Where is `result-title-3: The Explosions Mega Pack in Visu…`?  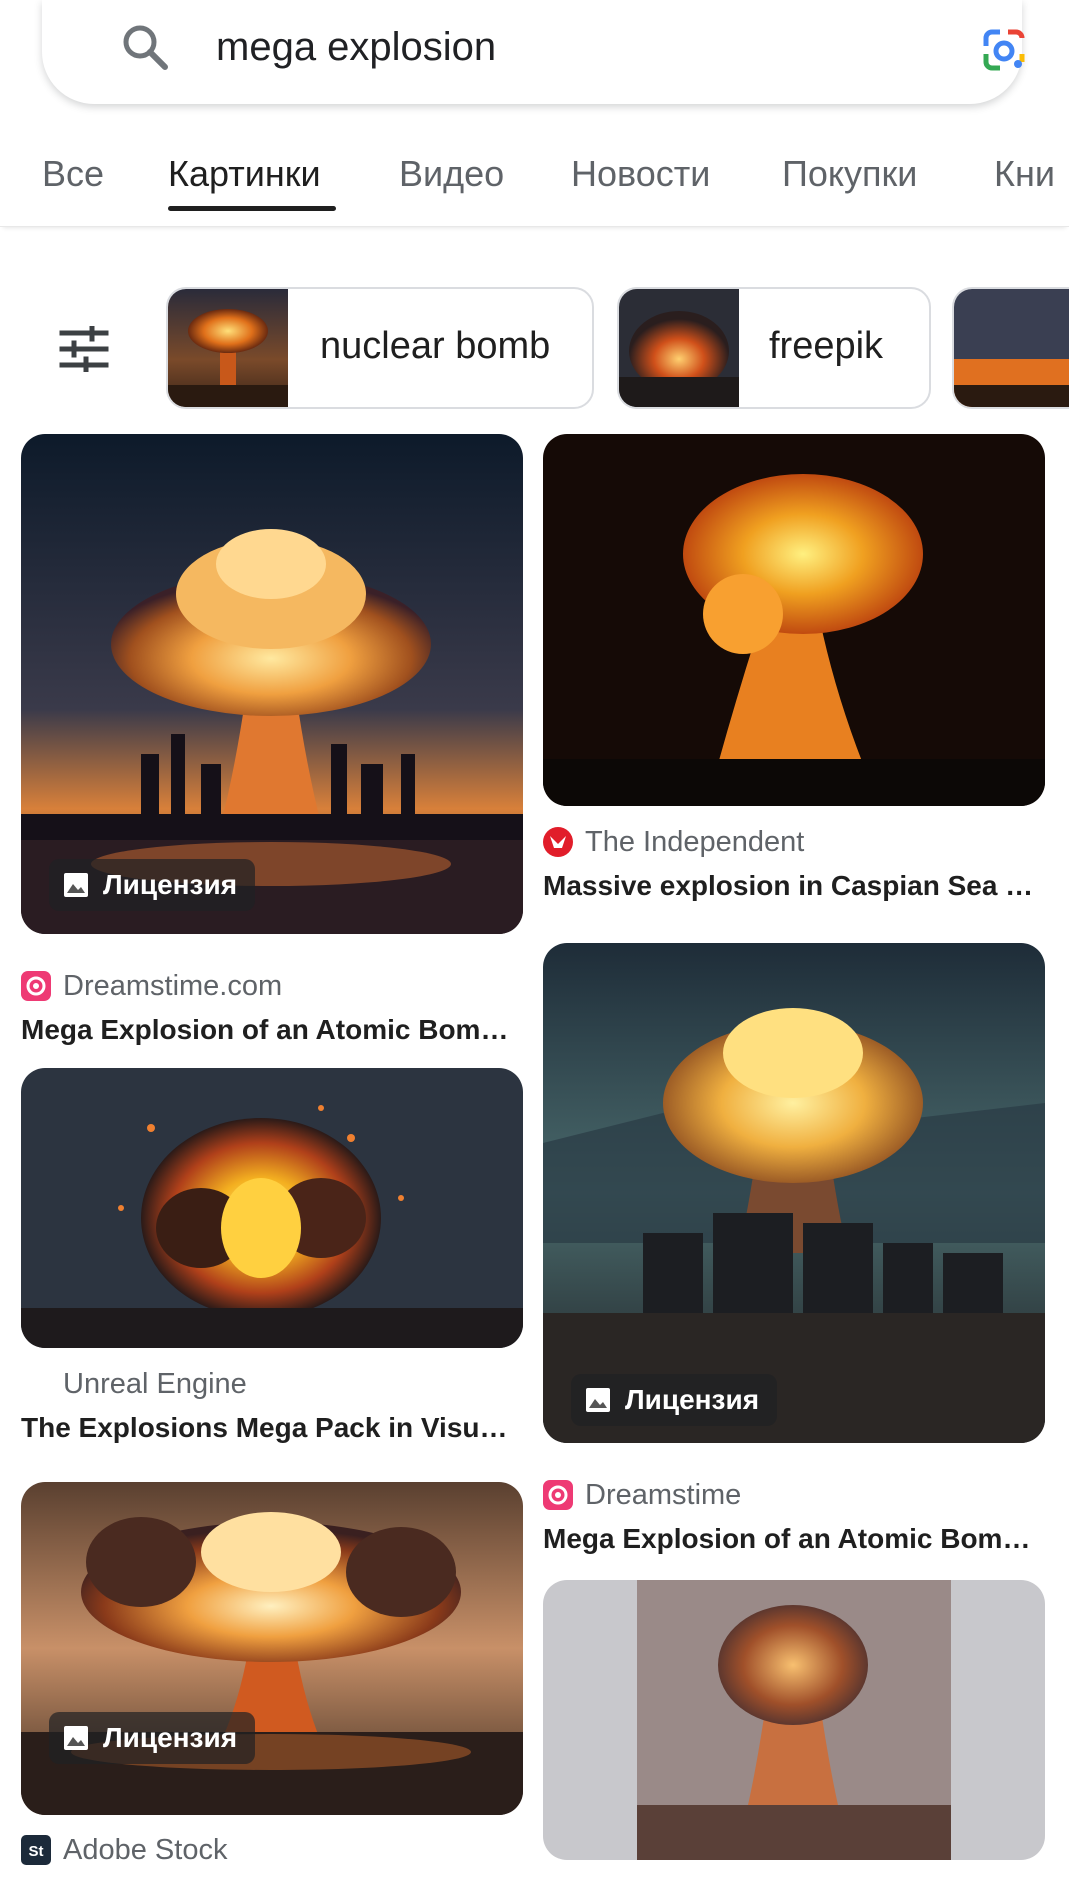
result-title-3: The Explosions Mega Pack in Visu… is located at coordinates (264, 1428).